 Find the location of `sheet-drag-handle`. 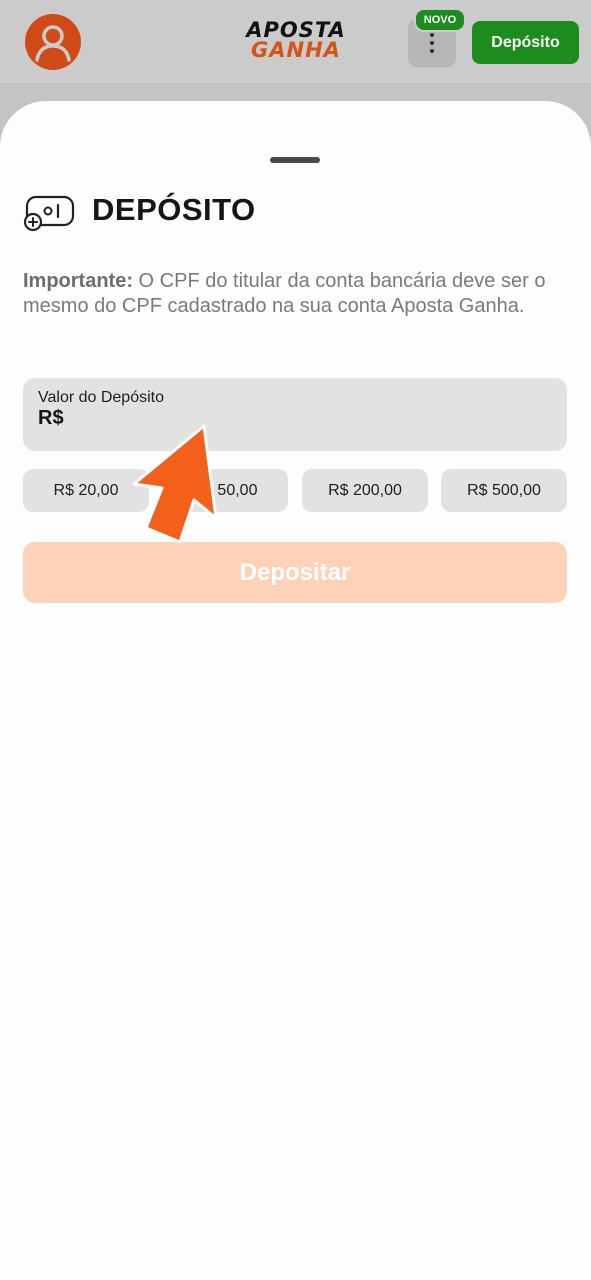

sheet-drag-handle is located at coordinates (295, 160).